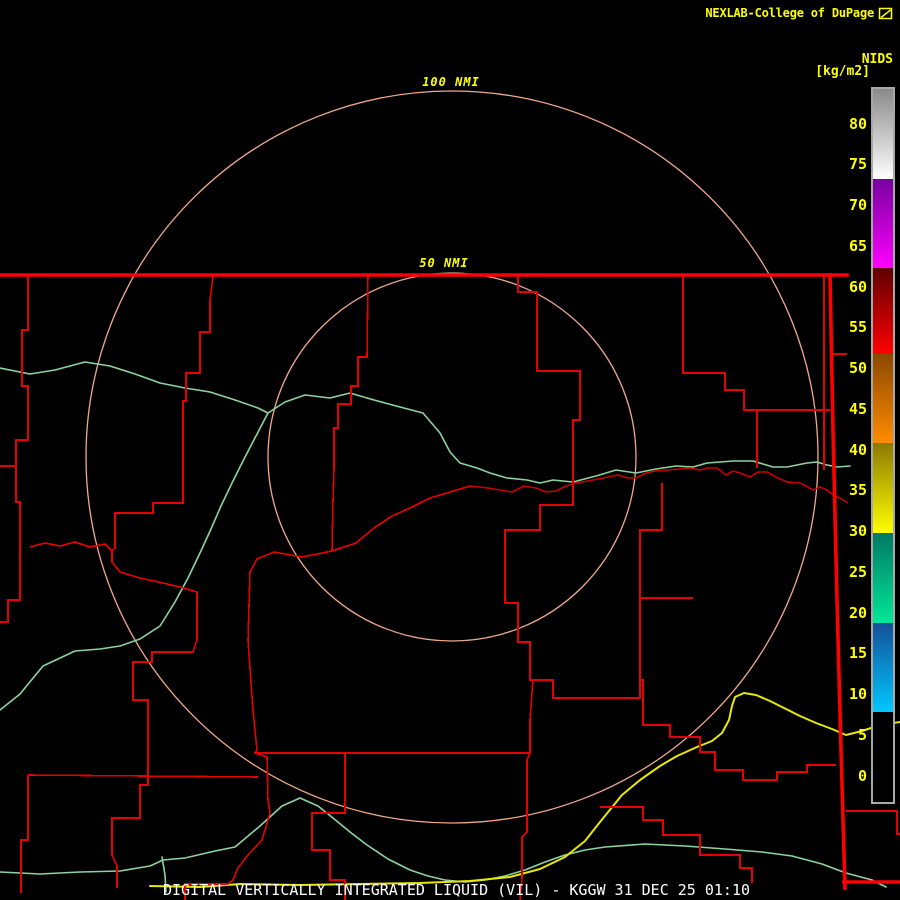 The width and height of the screenshot is (900, 900). I want to click on scale-segment-magenta, so click(883, 223).